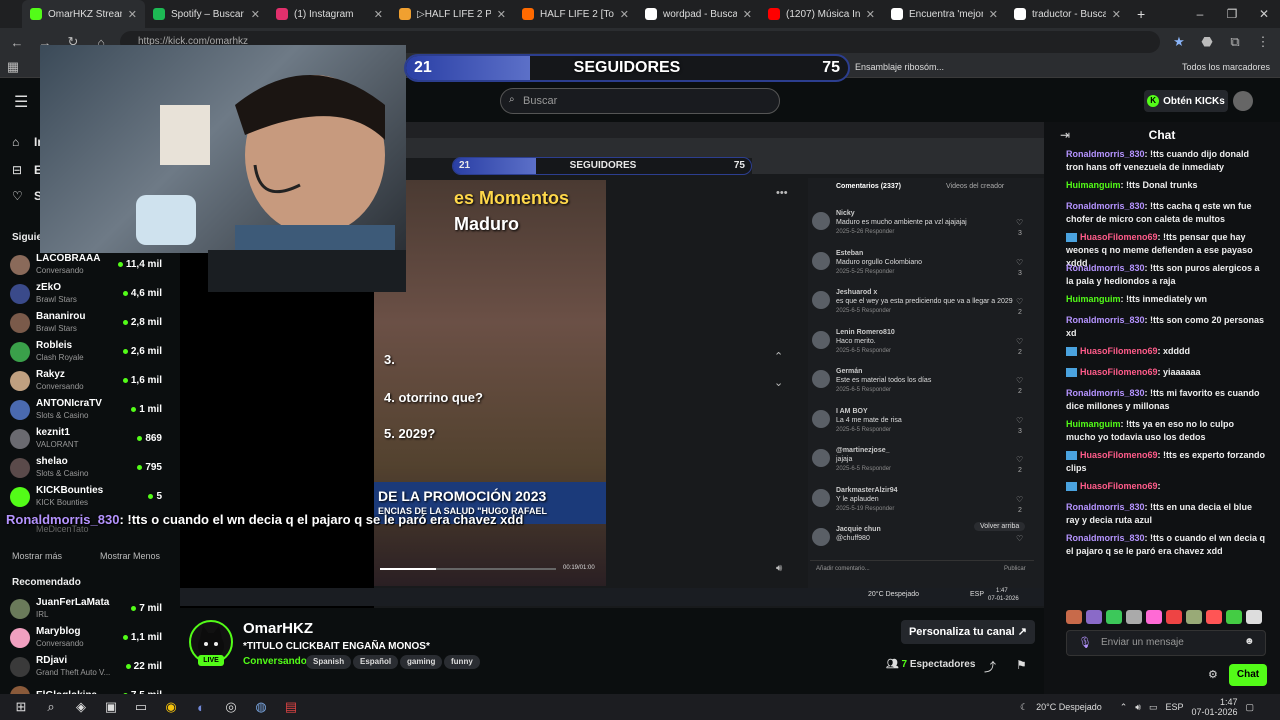 Image resolution: width=1280 pixels, height=720 pixels. I want to click on tag-spanish: Spanish, so click(329, 662).